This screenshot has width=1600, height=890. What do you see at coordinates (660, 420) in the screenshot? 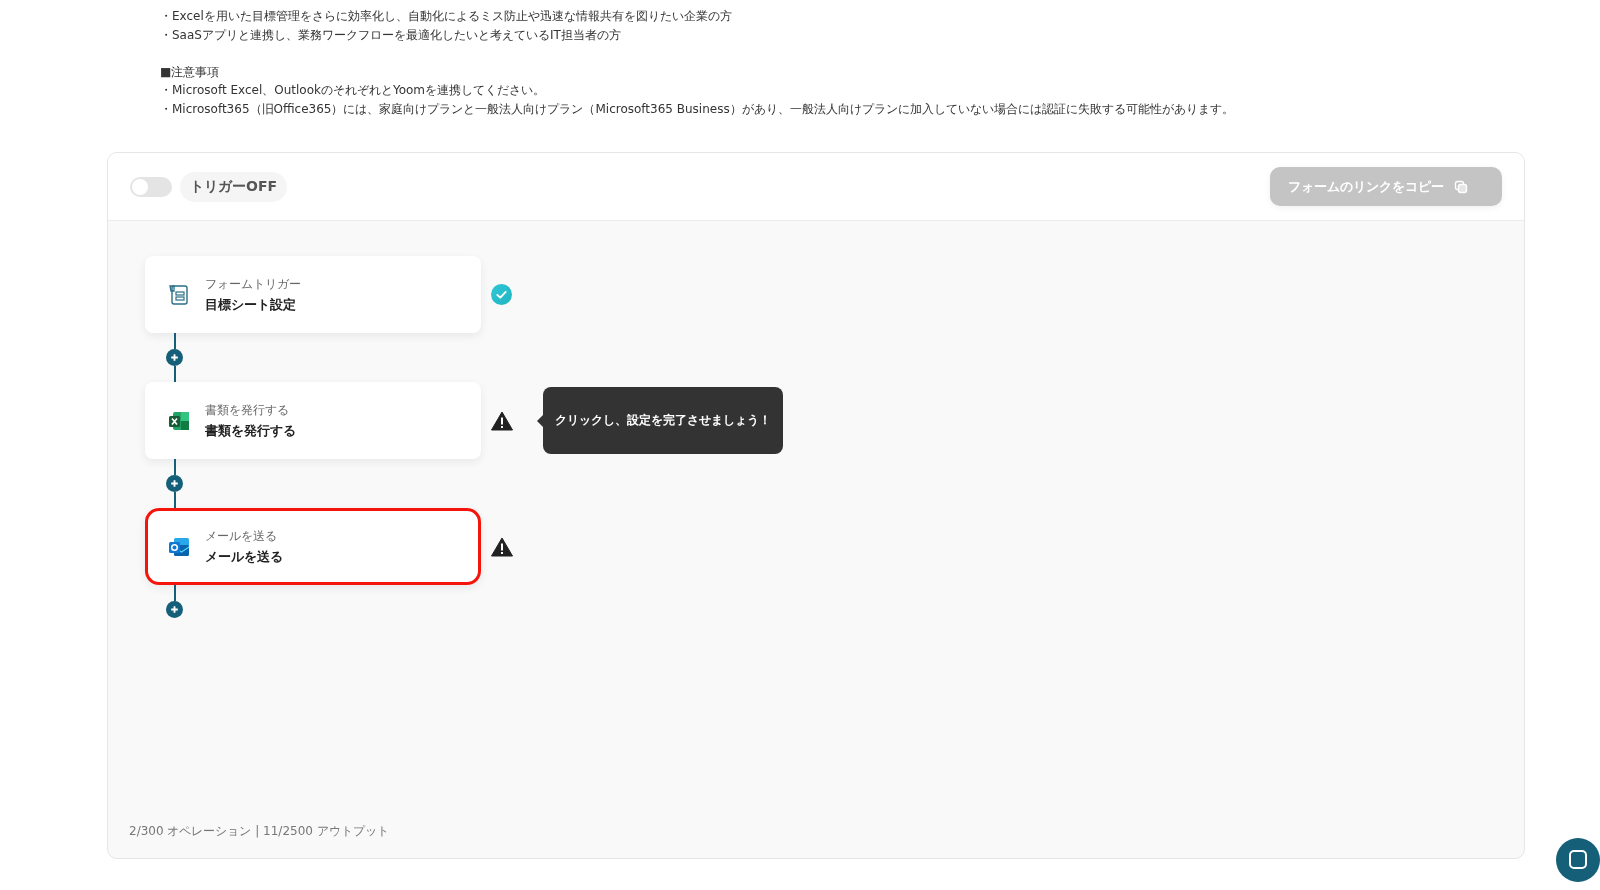
I see `hint-tooltip: クリックし、設定を完了させましょう！` at bounding box center [660, 420].